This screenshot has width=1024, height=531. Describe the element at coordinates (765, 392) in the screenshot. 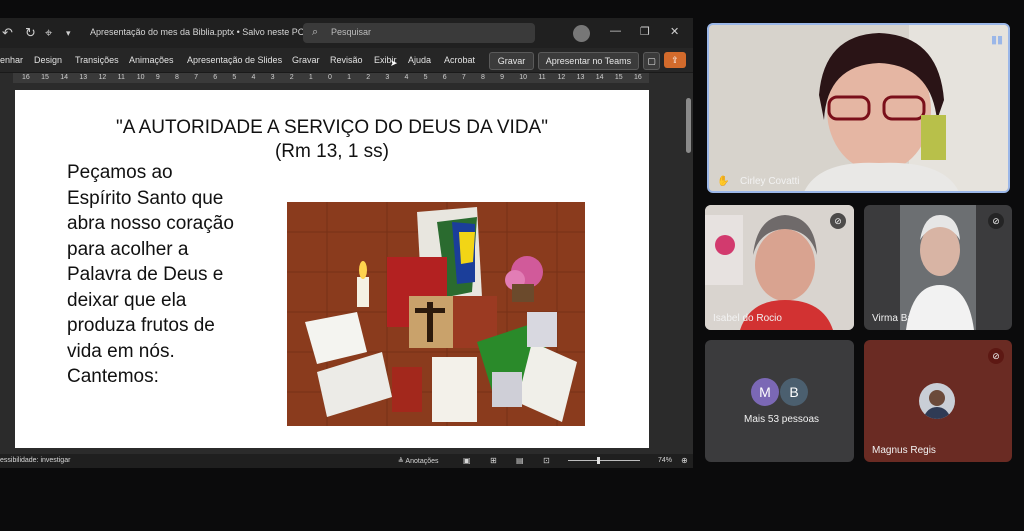

I see `avatar: M` at that location.